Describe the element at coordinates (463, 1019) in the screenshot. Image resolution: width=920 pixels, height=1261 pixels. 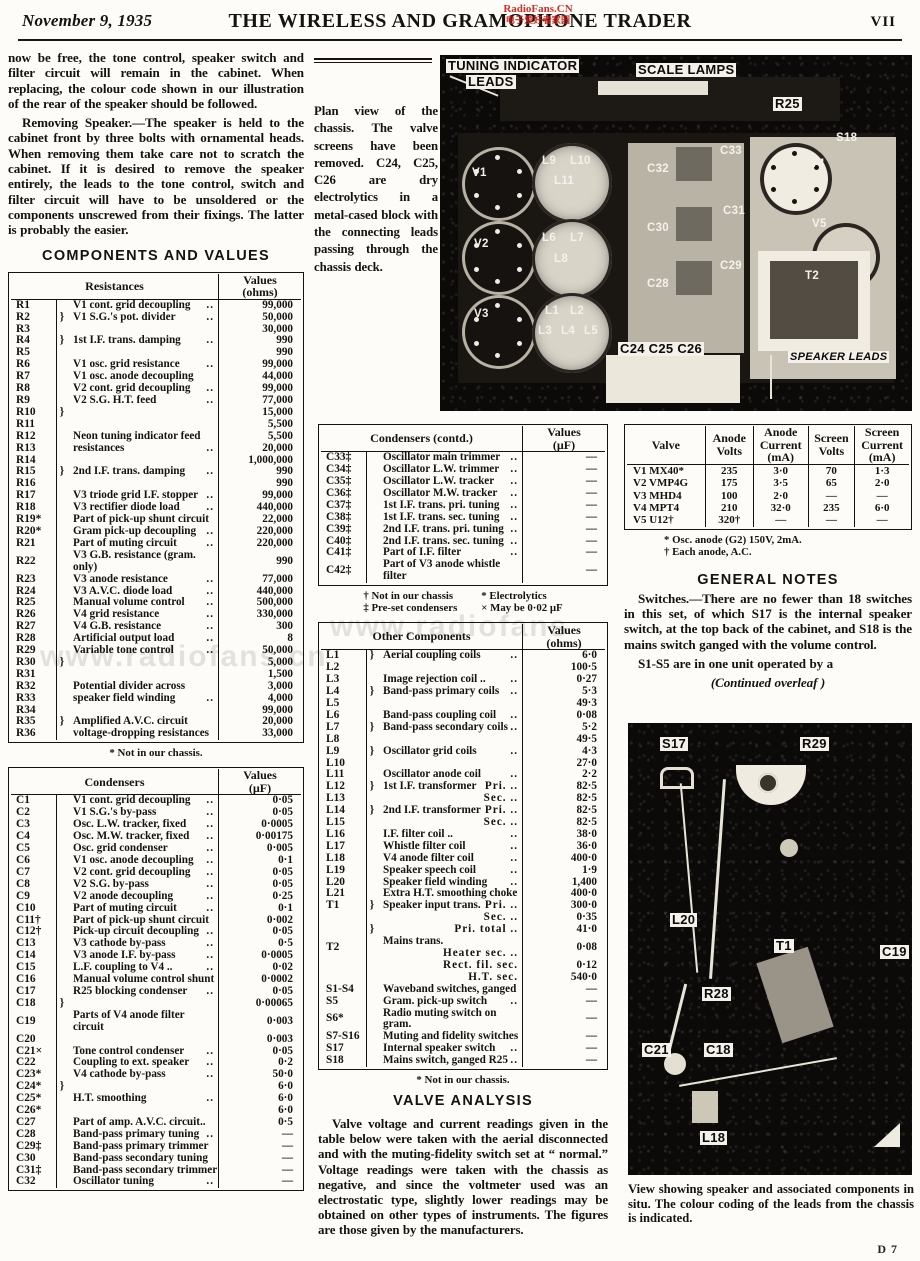
I see `table-row: S6* Radio muting switch on gram. —` at that location.